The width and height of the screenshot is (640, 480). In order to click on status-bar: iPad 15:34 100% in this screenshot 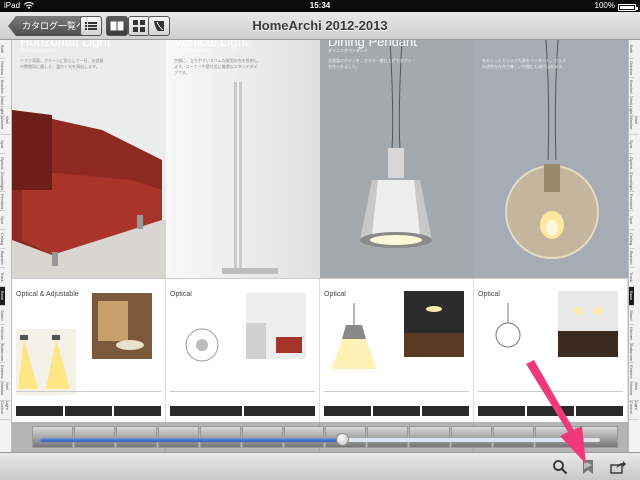, I will do `click(320, 6)`.